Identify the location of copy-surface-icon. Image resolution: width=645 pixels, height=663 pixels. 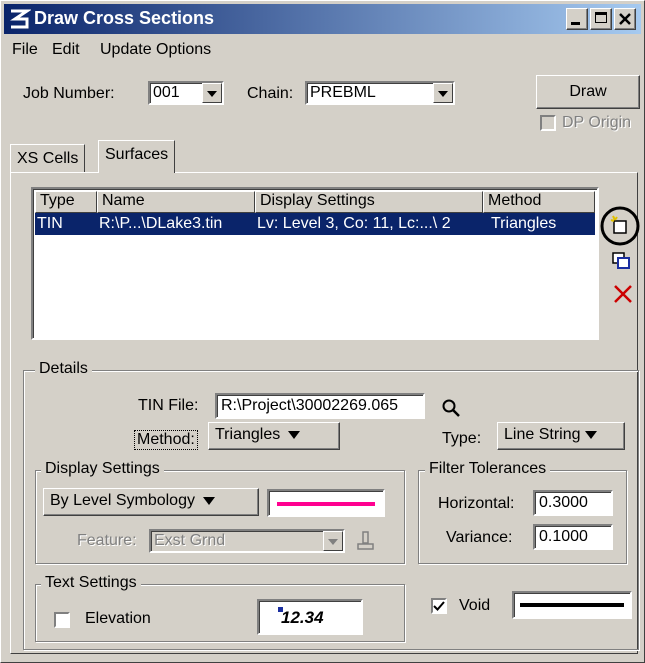
(621, 260).